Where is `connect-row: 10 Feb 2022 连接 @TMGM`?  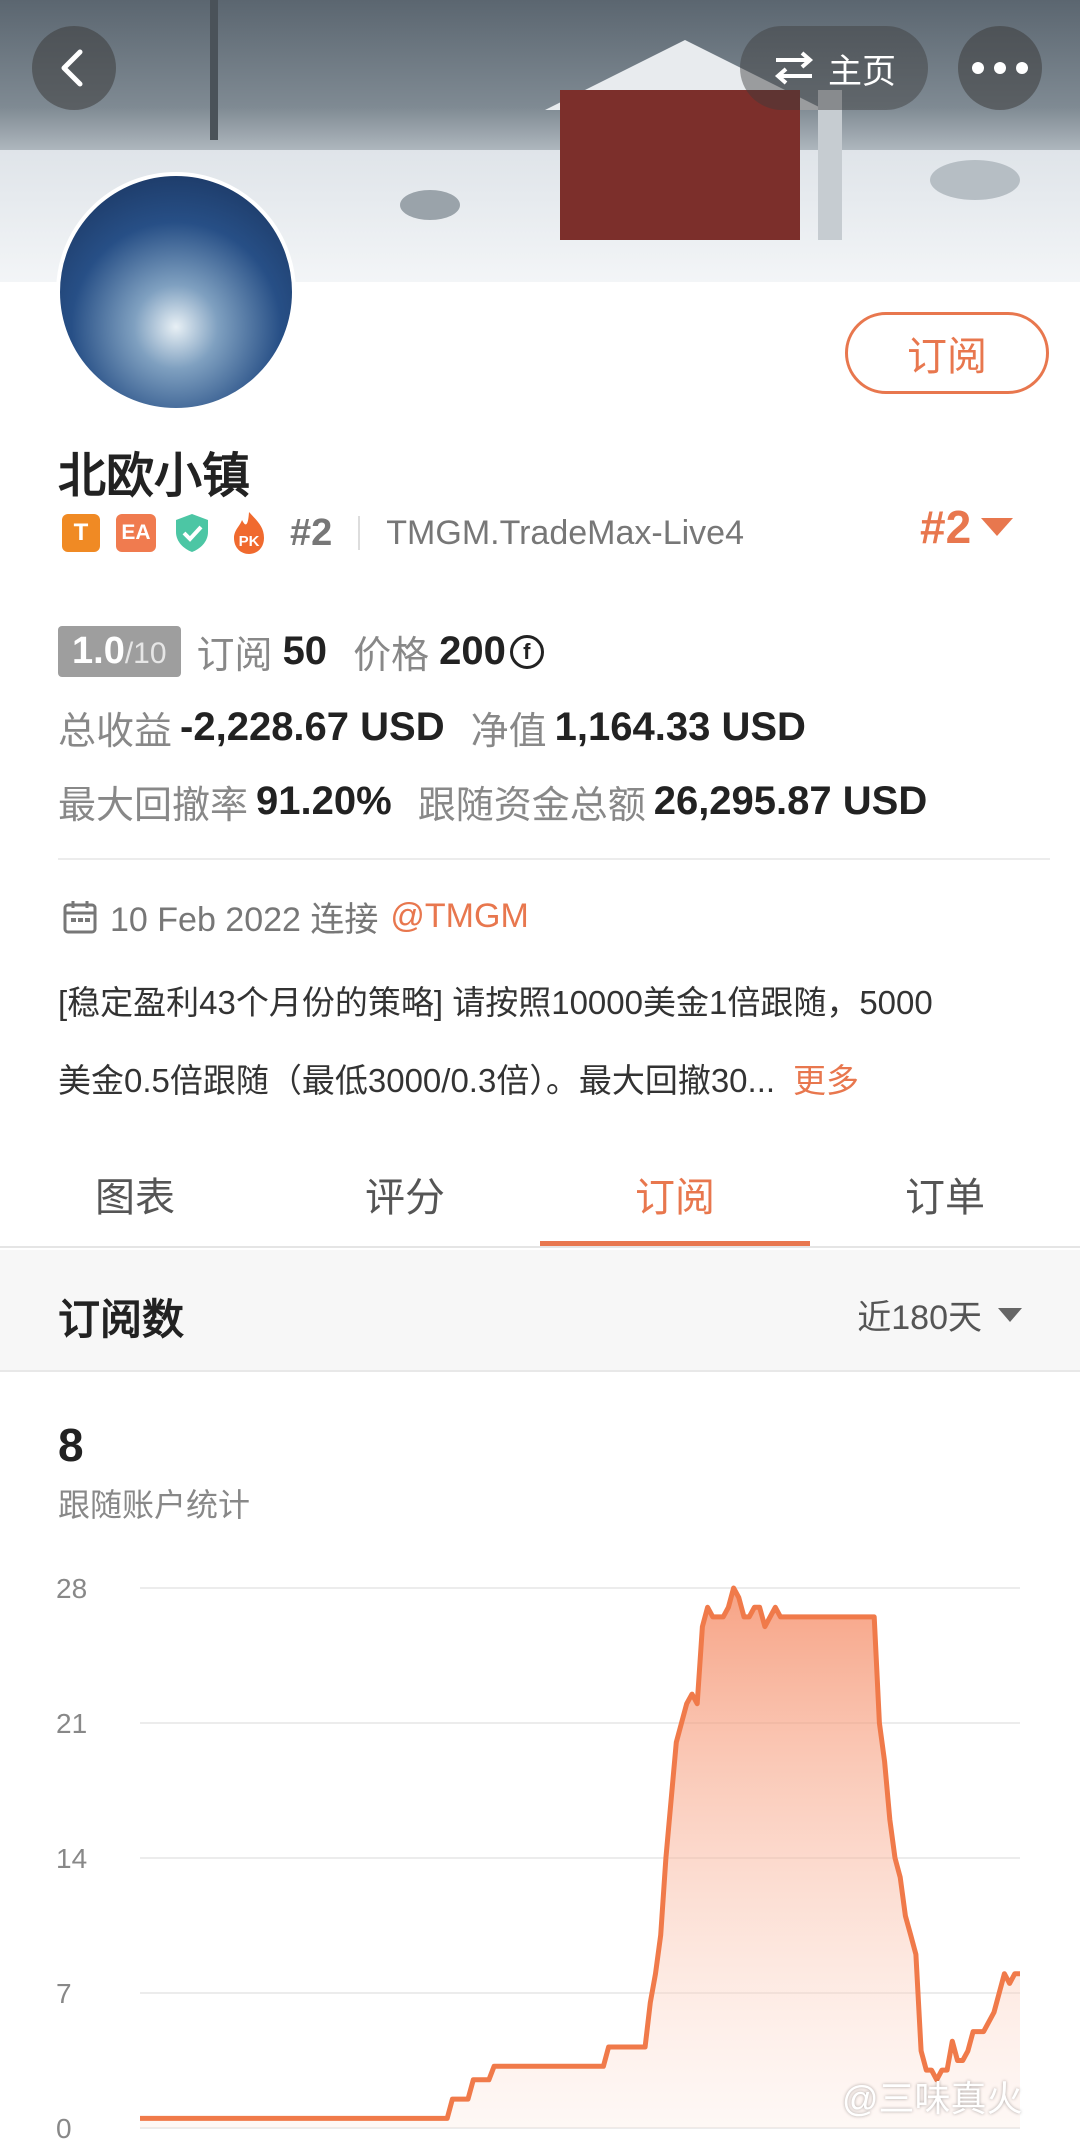 connect-row: 10 Feb 2022 连接 @TMGM is located at coordinates (295, 916).